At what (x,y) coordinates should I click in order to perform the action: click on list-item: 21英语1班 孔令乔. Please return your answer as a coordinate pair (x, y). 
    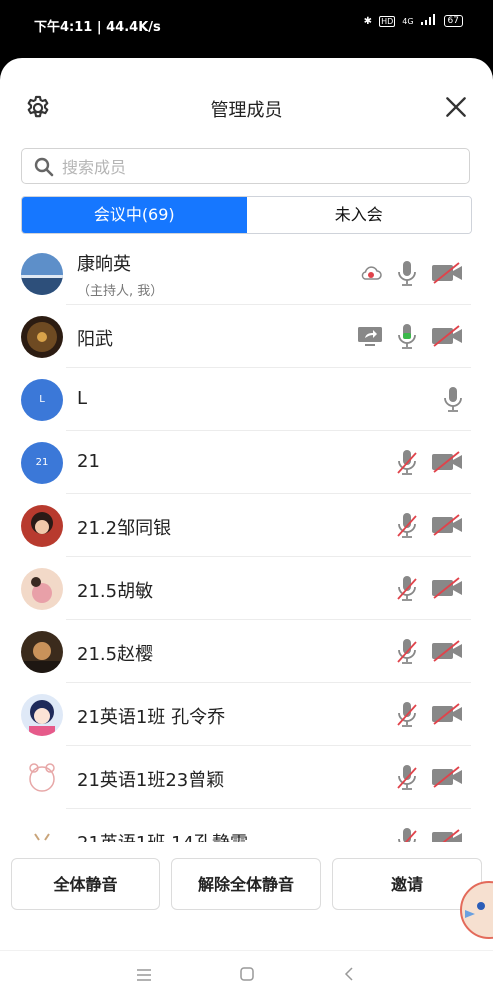
    Looking at the image, I should click on (246, 714).